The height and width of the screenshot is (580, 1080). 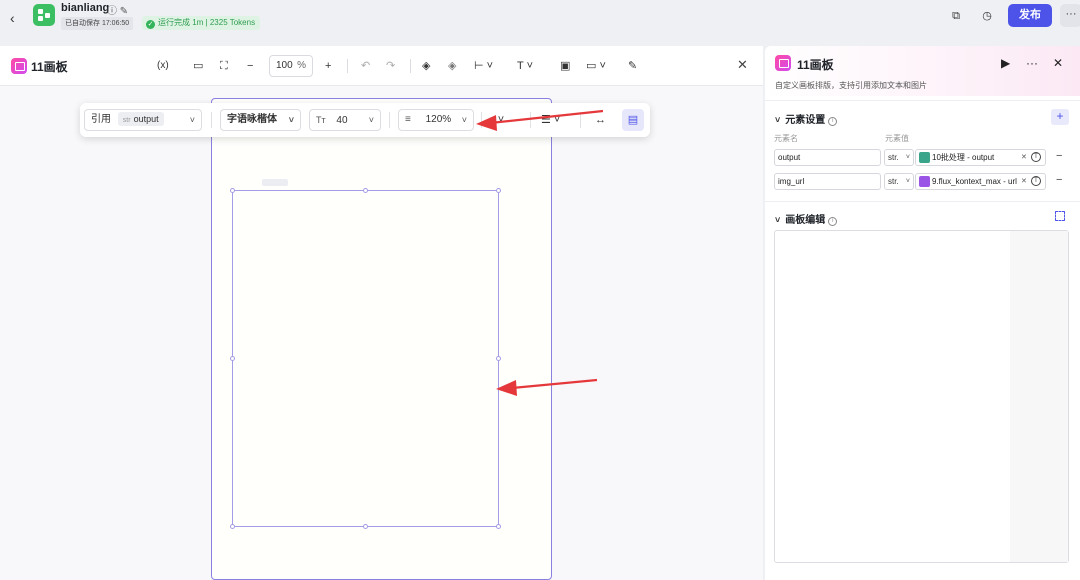 I want to click on element-value-ref: 10批处理 - output ✕ T, so click(x=980, y=157).